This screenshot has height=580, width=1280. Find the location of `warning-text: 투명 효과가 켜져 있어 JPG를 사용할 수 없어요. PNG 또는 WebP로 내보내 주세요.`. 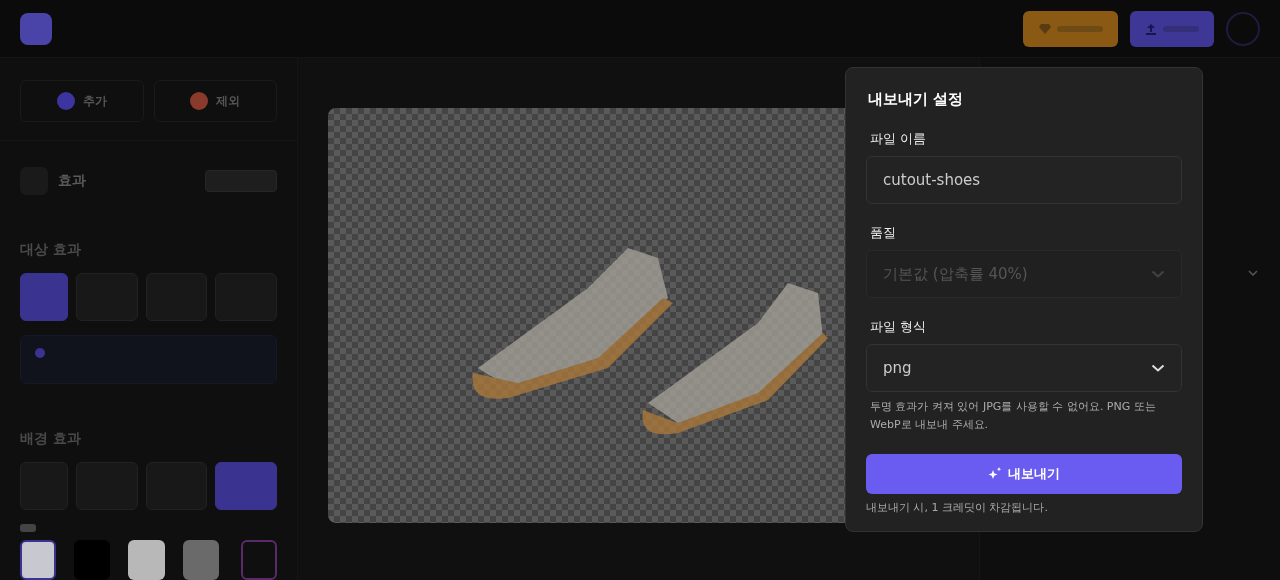

warning-text: 투명 효과가 켜져 있어 JPG를 사용할 수 없어요. PNG 또는 WebP로 내보내 주세요. is located at coordinates (1013, 416).